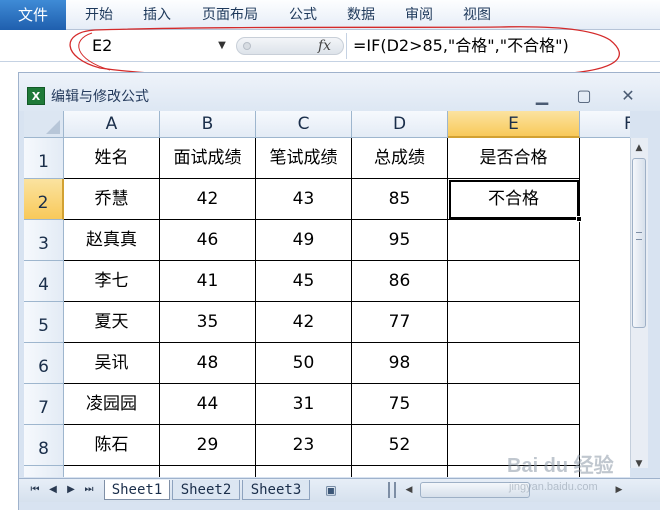 The width and height of the screenshot is (660, 510). What do you see at coordinates (304, 199) in the screenshot?
I see `cell-c2: 43` at bounding box center [304, 199].